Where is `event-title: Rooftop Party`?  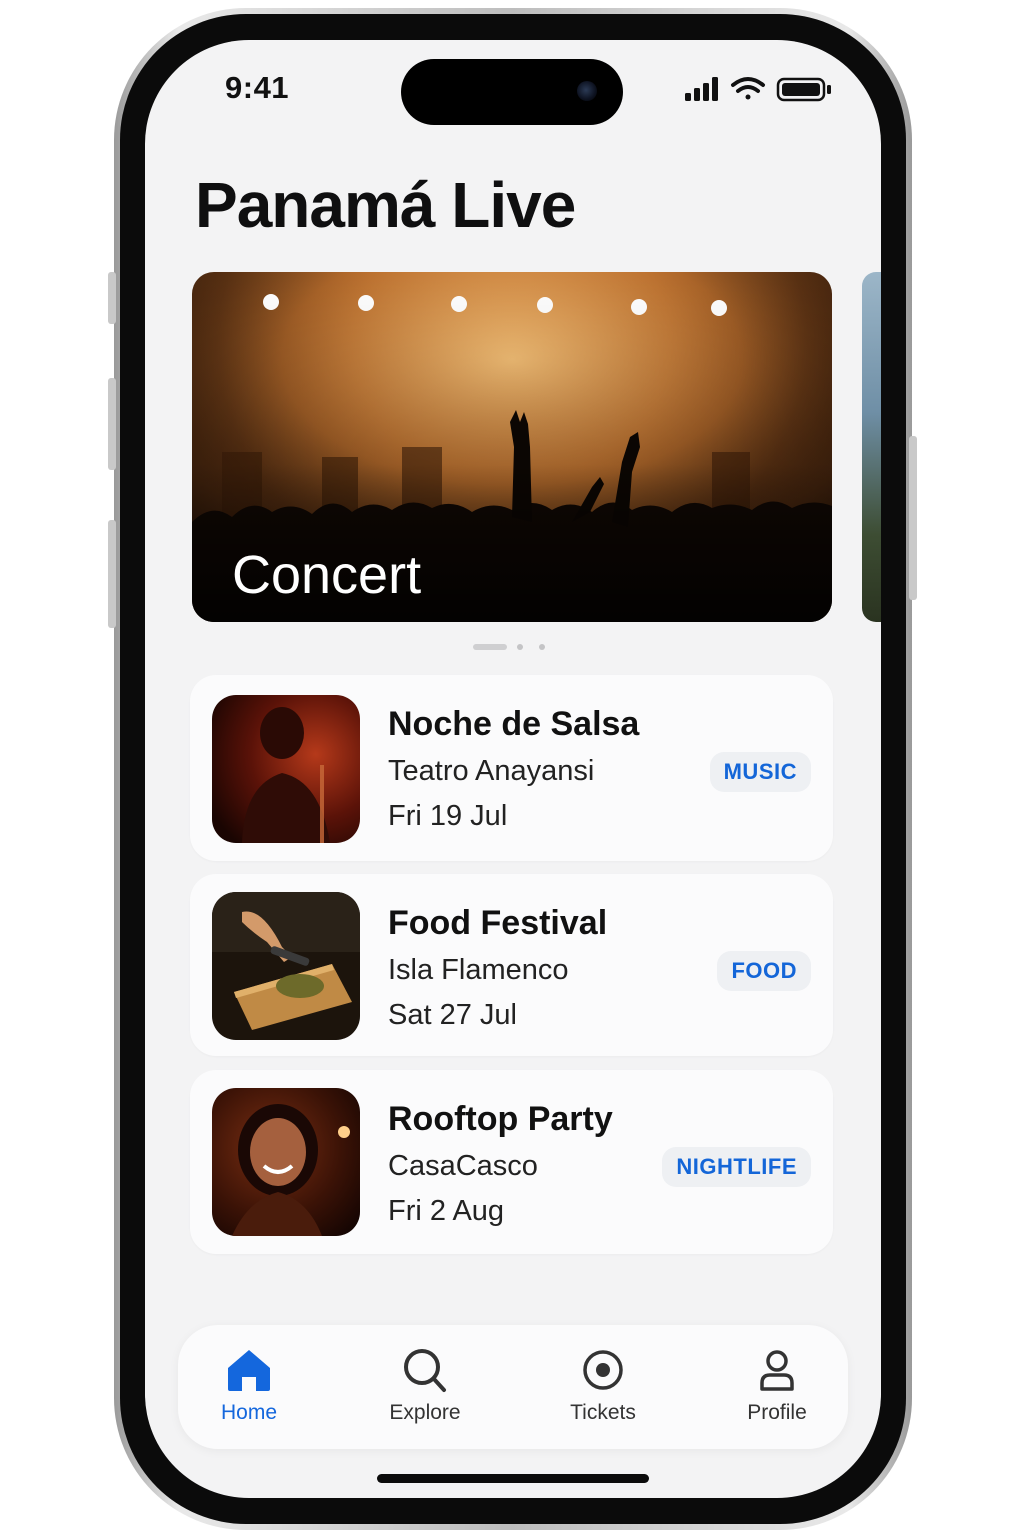 event-title: Rooftop Party is located at coordinates (500, 1119).